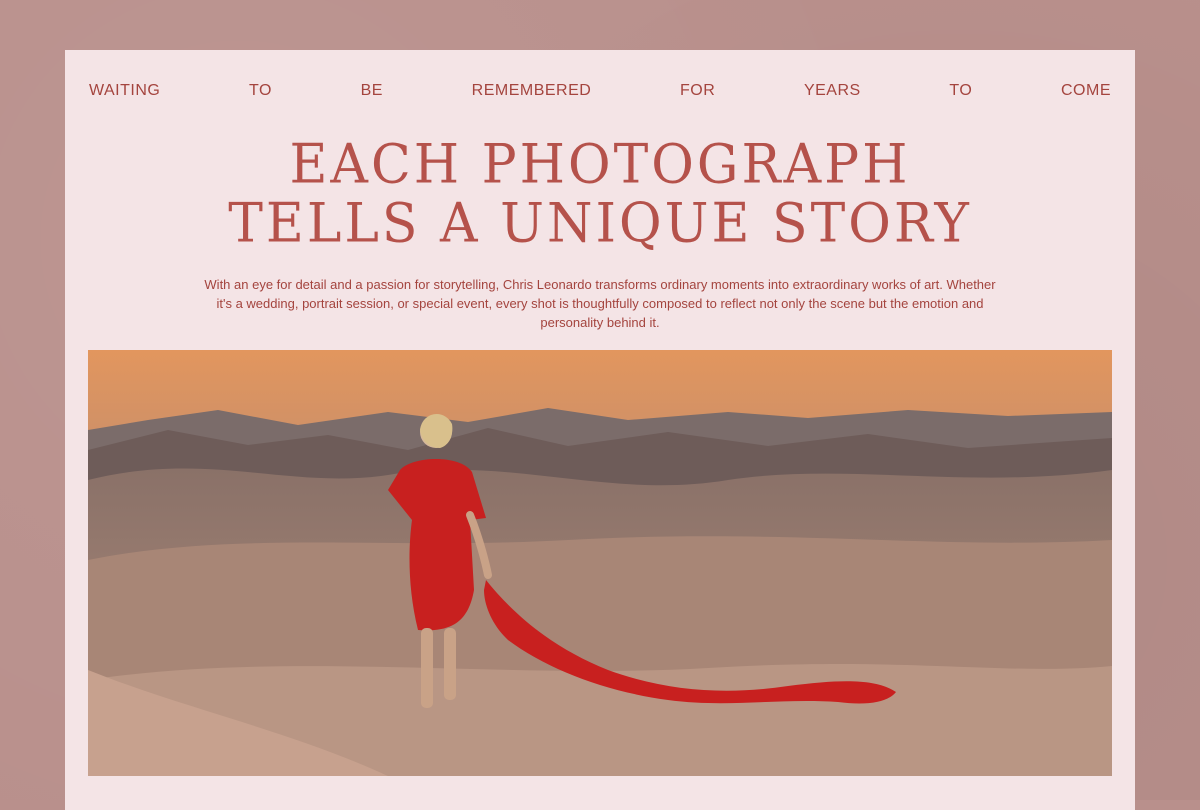 This screenshot has height=810, width=1200. I want to click on tagline-word: REMEMBERED, so click(531, 90).